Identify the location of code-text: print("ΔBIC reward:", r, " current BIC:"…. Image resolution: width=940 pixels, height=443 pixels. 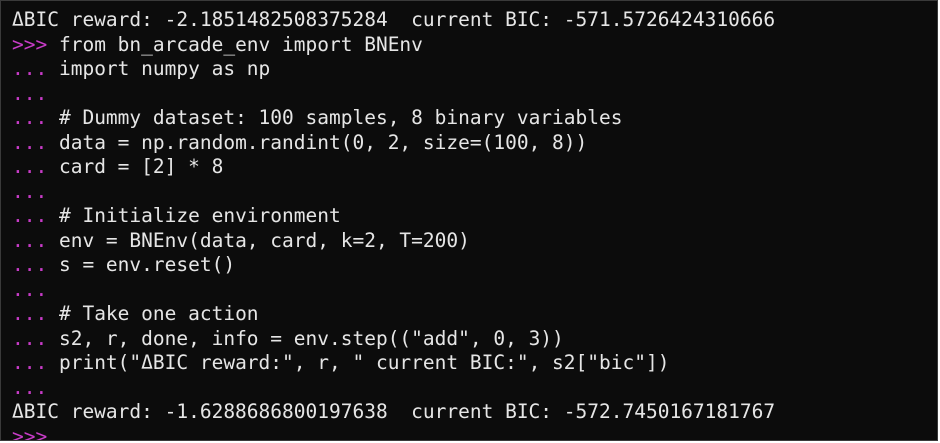
(364, 362).